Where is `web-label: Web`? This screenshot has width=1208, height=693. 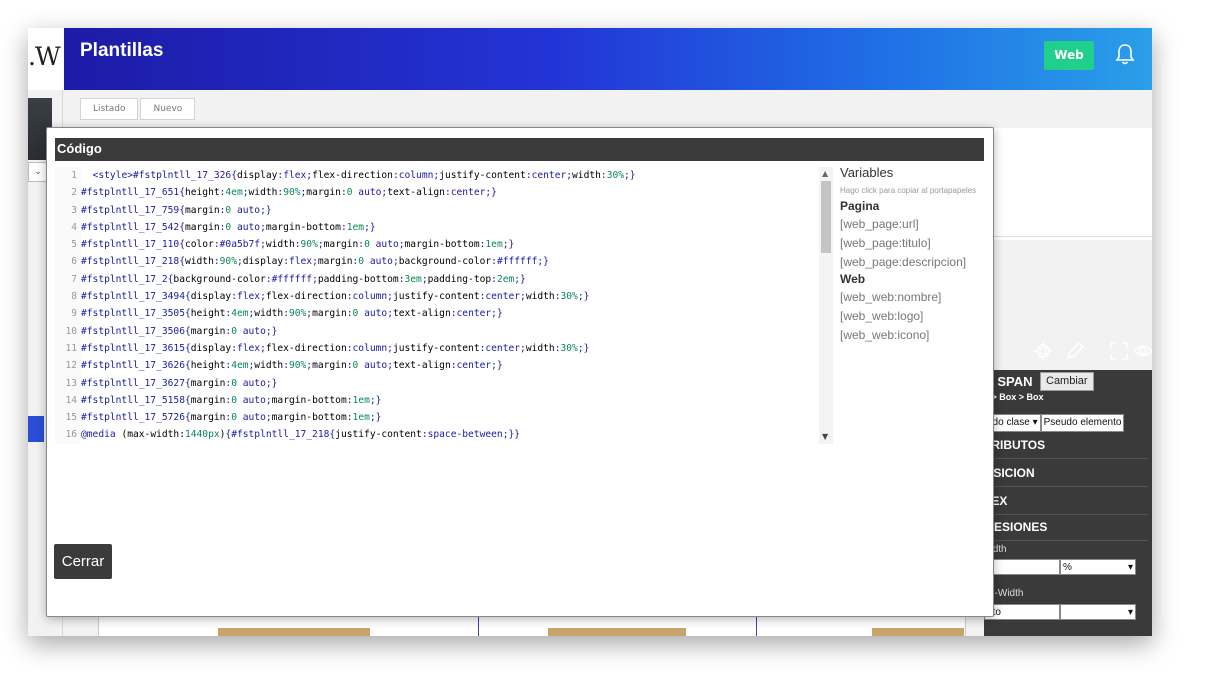 web-label: Web is located at coordinates (853, 279).